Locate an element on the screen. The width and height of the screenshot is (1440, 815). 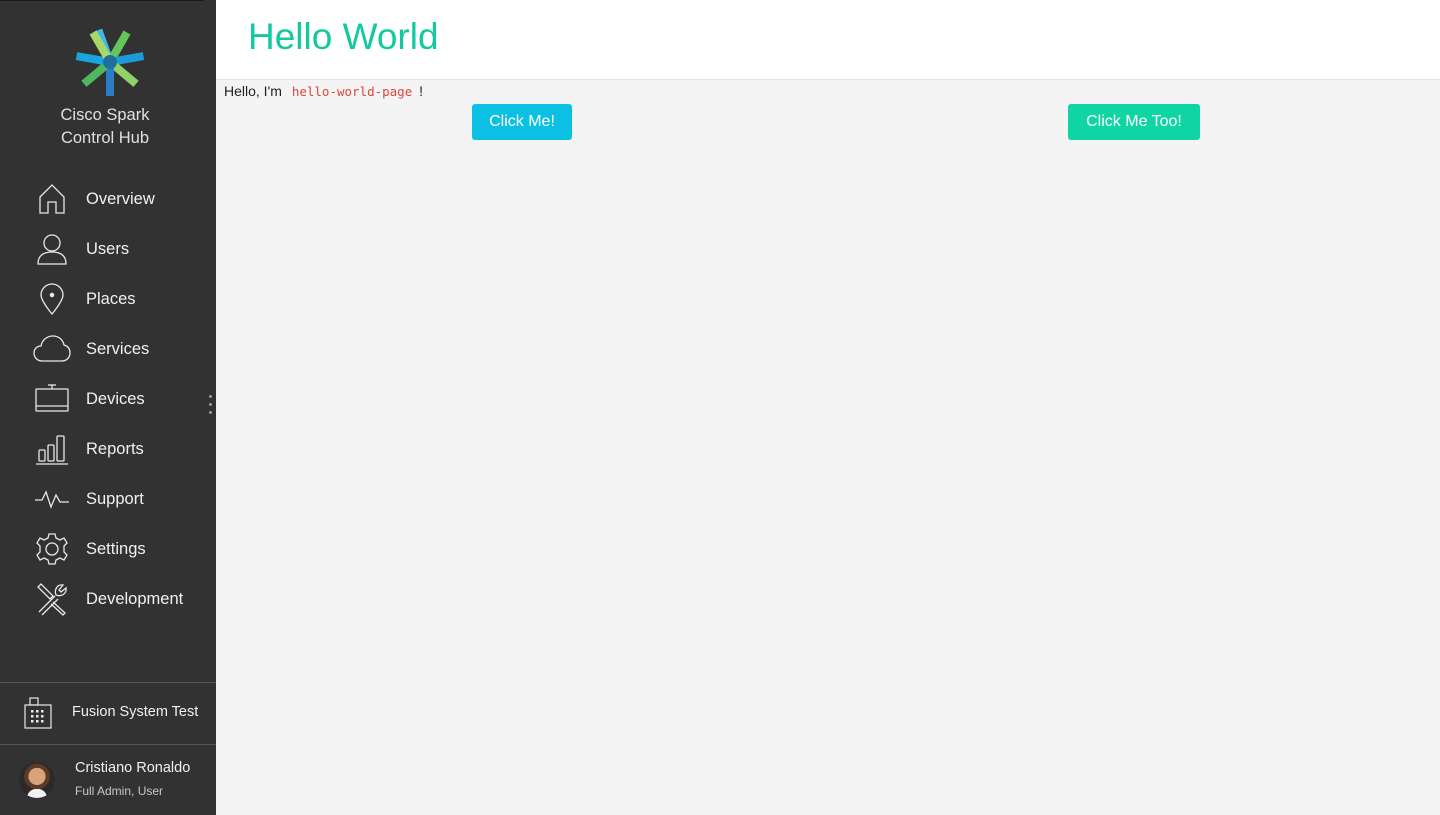
user-profile: Cristiano Ronaldo Full Admin, User is located at coordinates (108, 780).